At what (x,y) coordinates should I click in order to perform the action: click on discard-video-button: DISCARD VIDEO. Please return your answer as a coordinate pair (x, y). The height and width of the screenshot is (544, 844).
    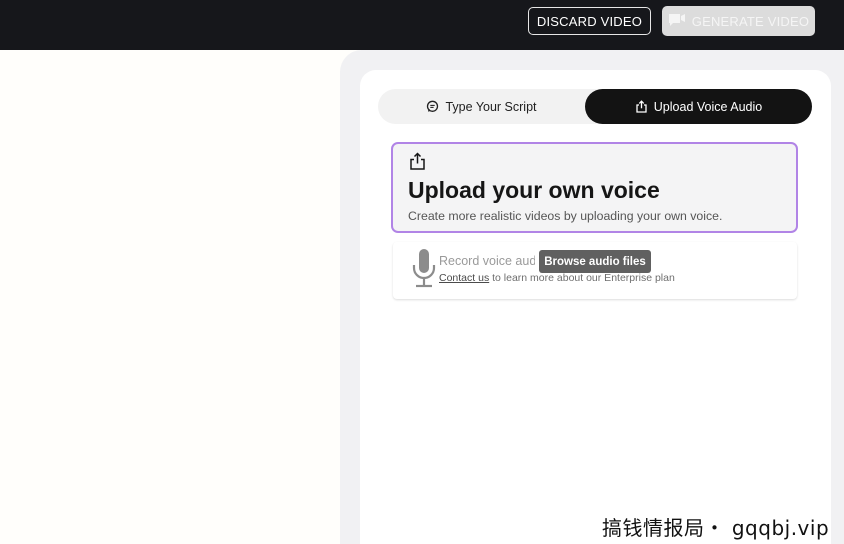
    Looking at the image, I should click on (589, 21).